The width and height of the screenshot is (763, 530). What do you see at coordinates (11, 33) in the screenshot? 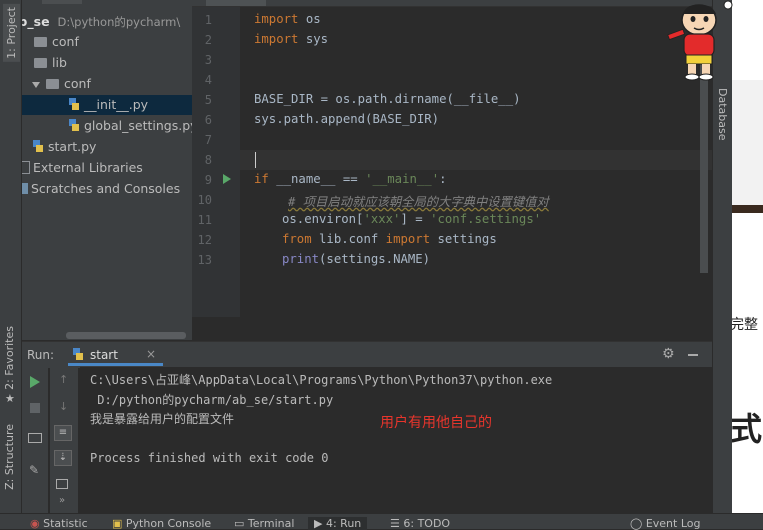
I see `project-tool-tab: 1: Project` at bounding box center [11, 33].